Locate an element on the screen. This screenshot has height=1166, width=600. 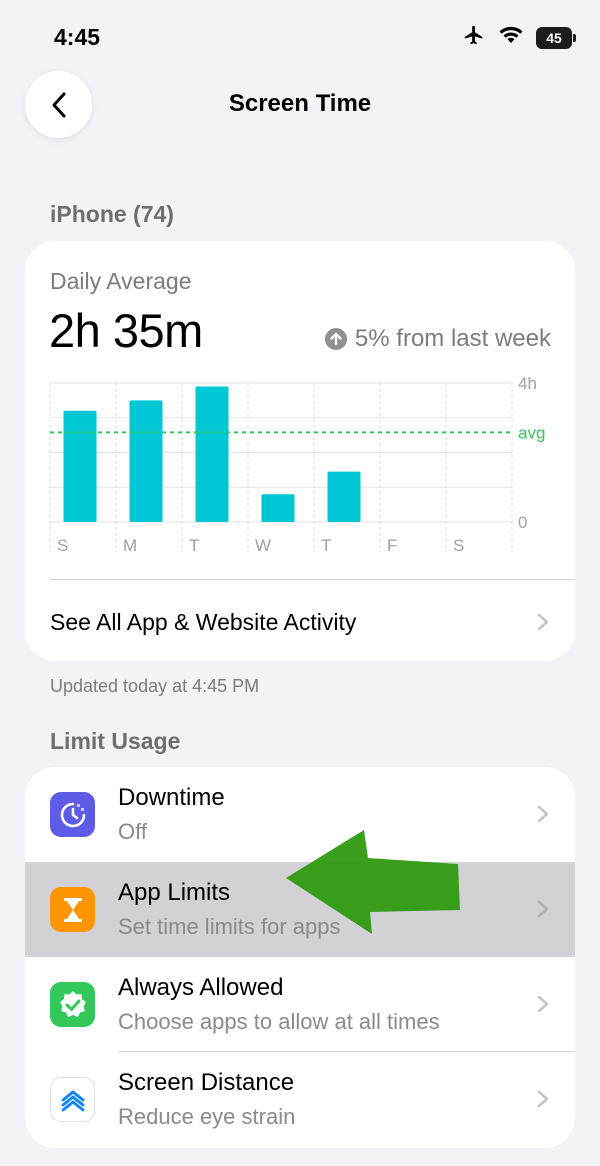
row-title: Downtime is located at coordinates (171, 797).